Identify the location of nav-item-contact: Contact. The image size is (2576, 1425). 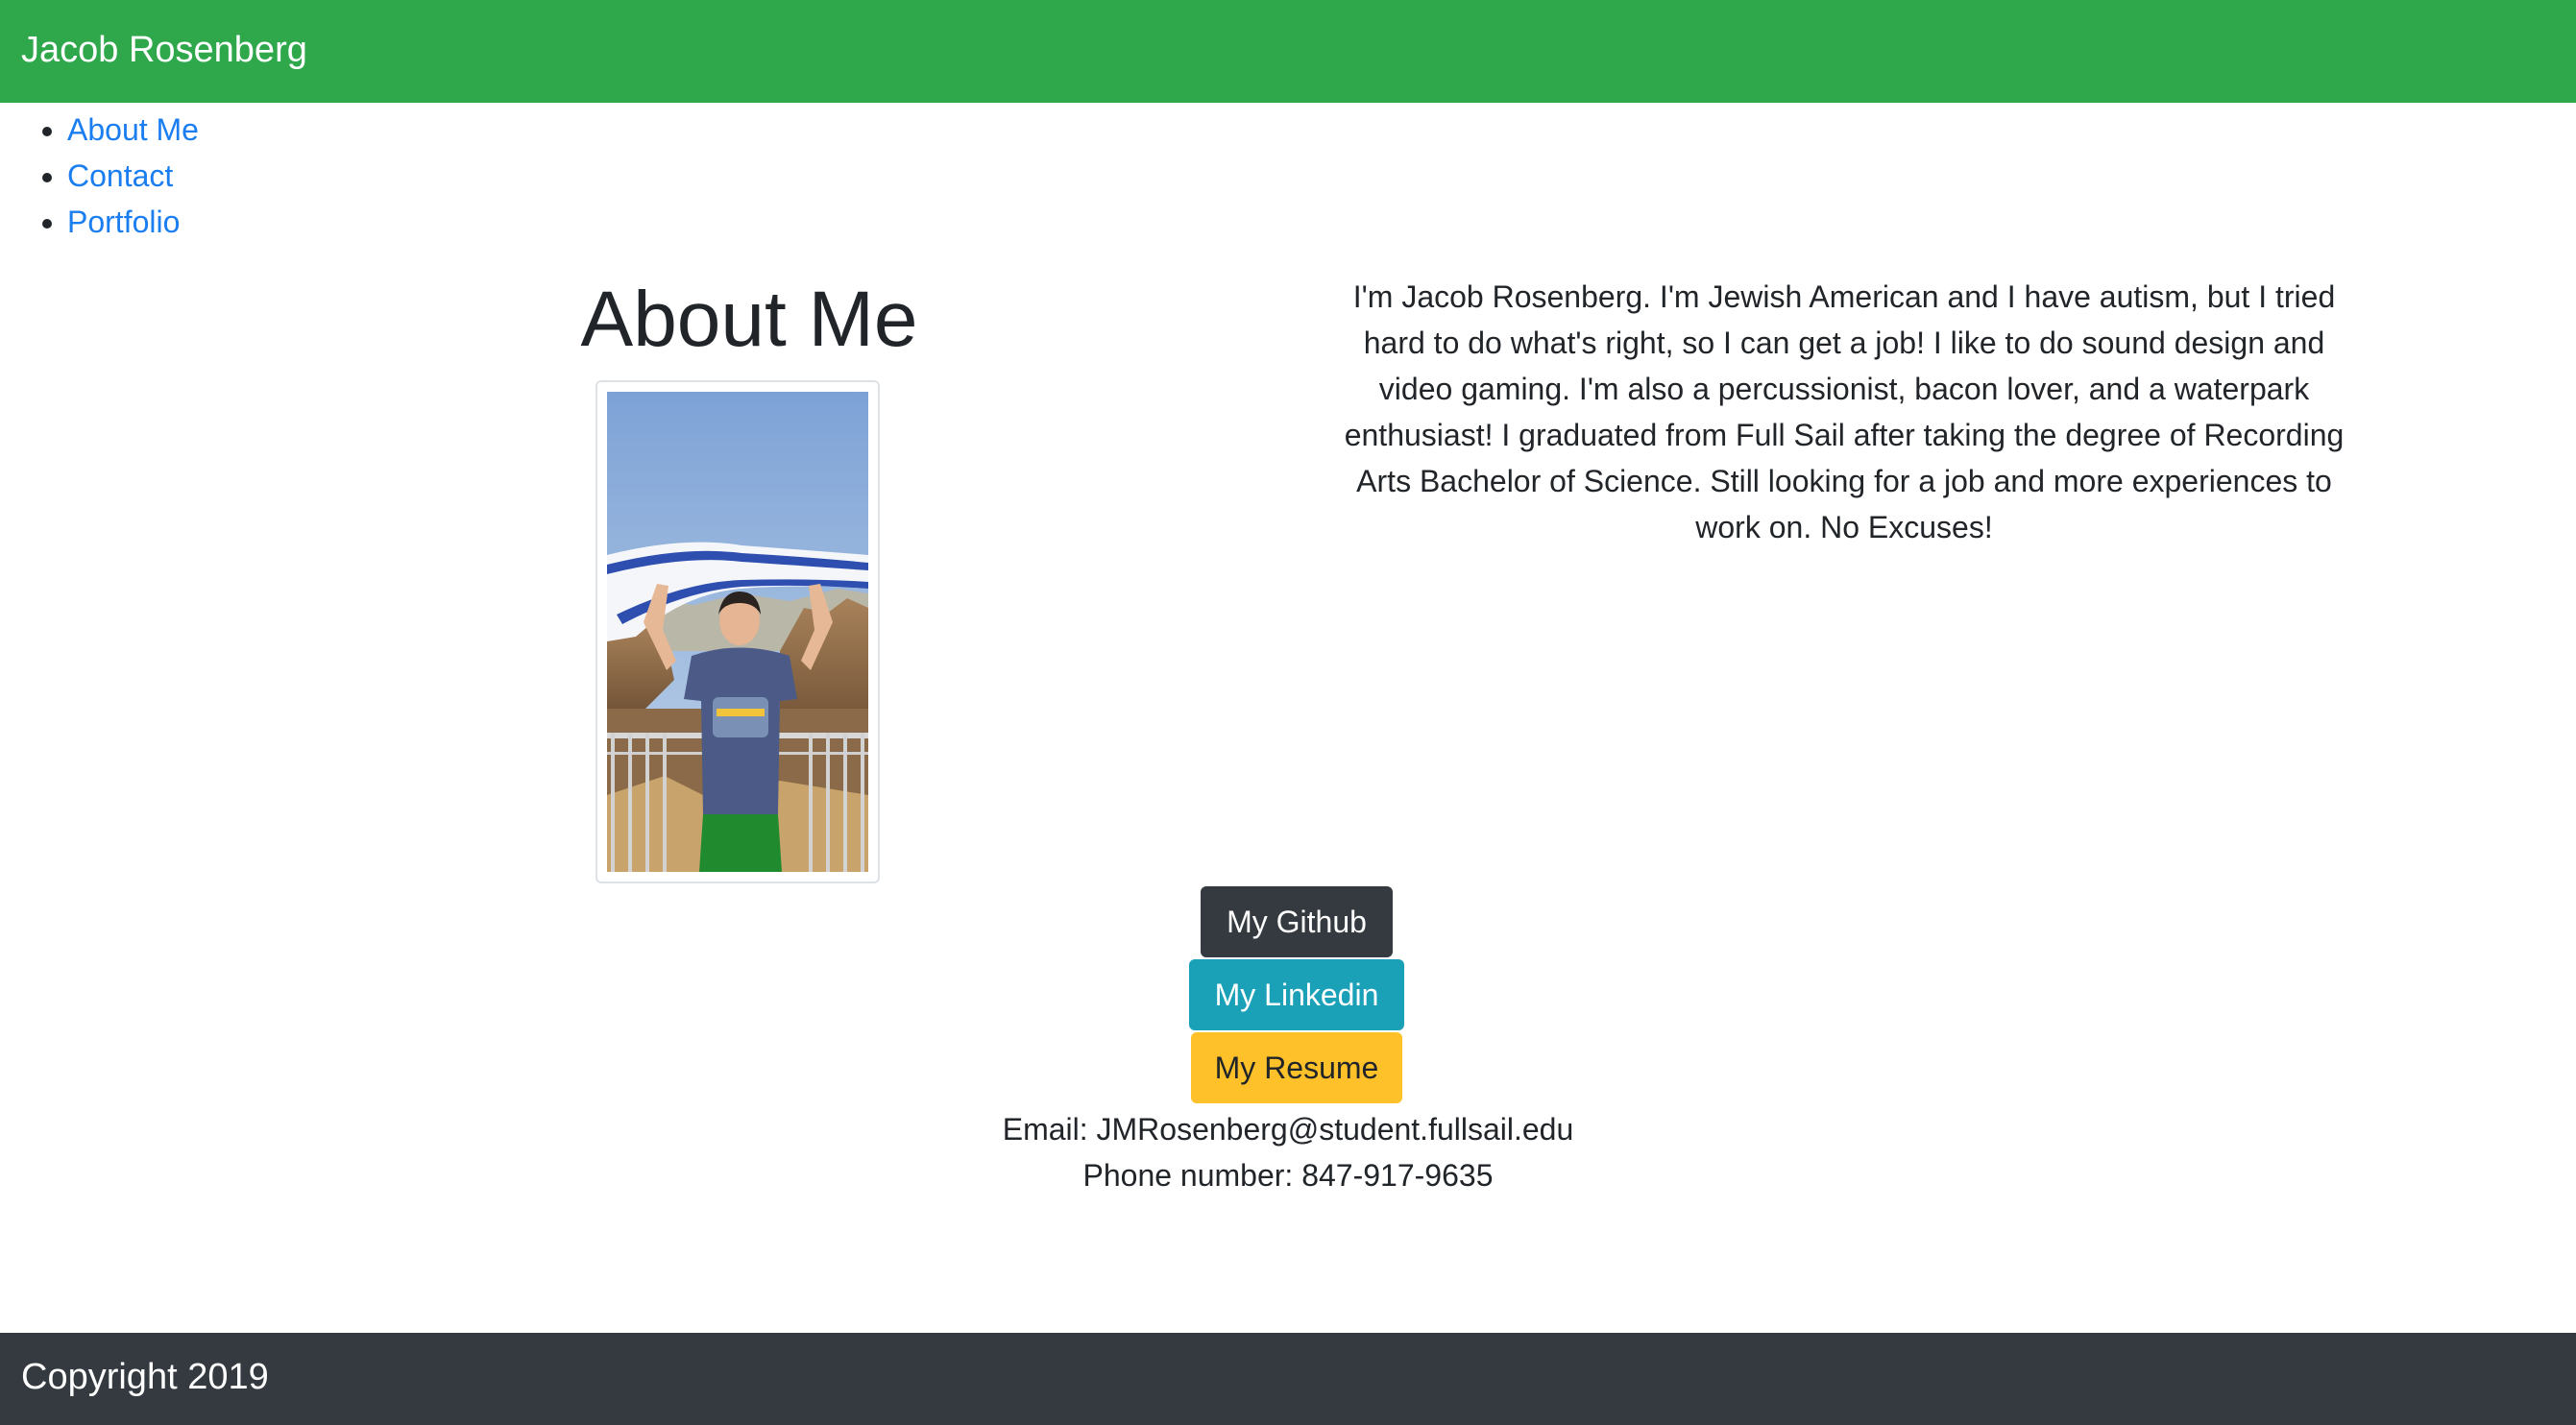
(133, 176).